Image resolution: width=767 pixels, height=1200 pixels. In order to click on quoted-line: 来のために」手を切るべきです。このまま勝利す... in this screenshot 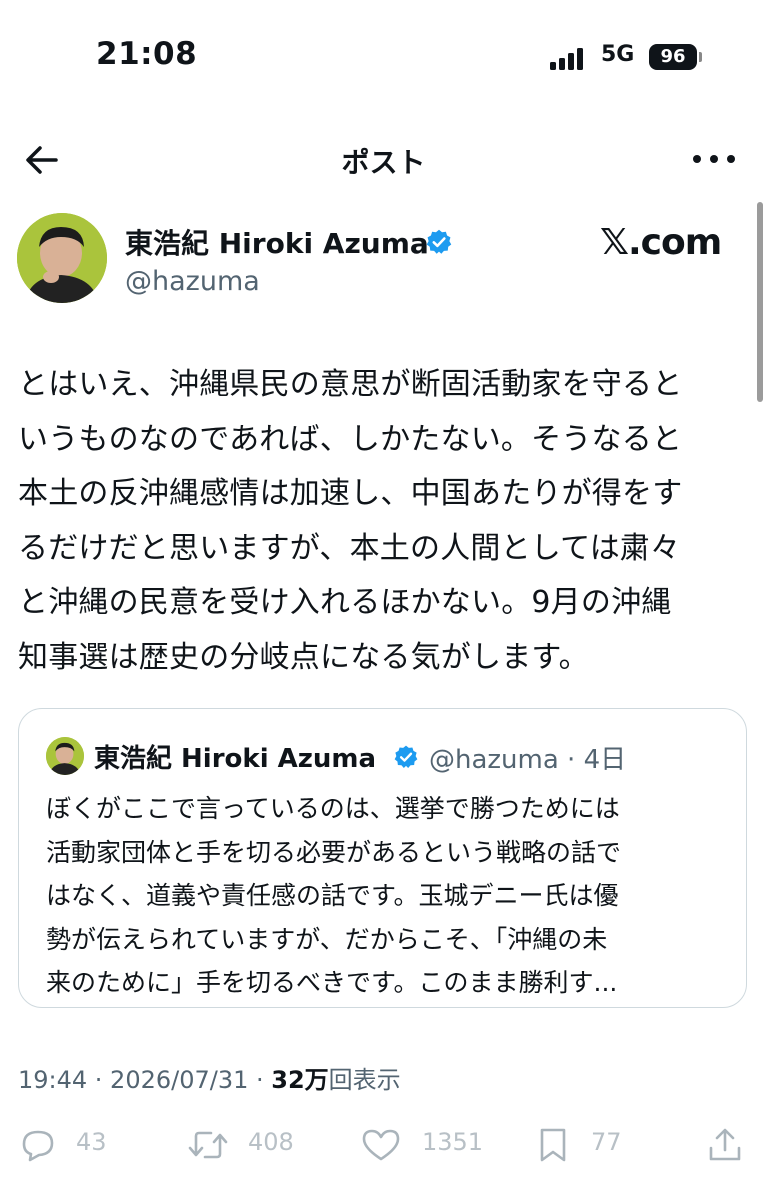, I will do `click(332, 982)`.